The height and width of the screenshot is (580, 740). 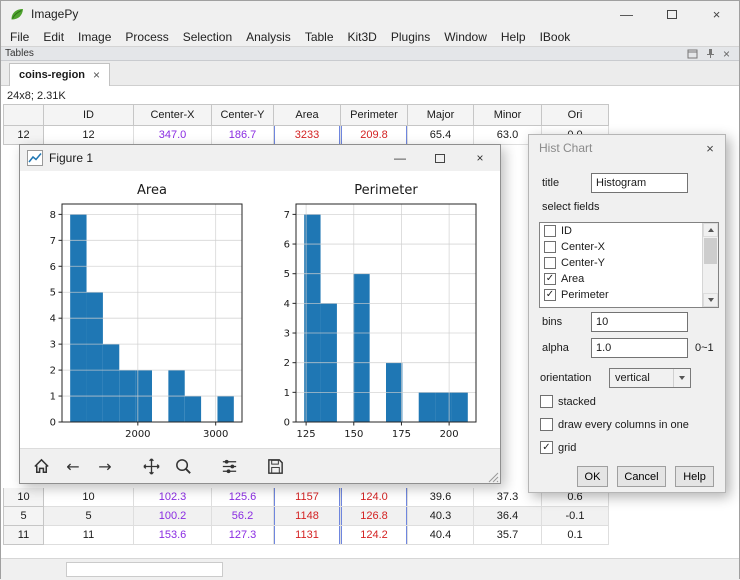 I want to click on orientation-dropdown: vertical, so click(x=650, y=378).